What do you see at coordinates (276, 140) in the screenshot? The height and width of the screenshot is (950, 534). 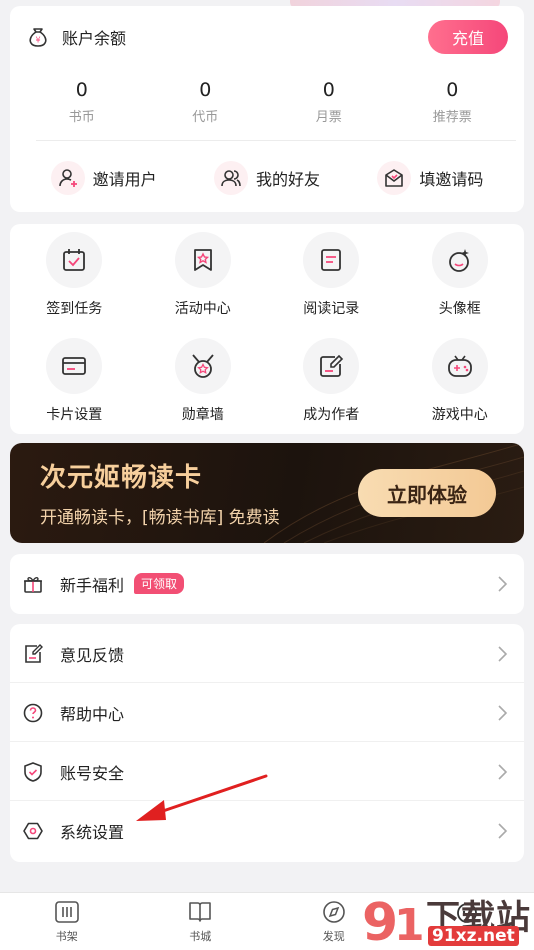 I see `divider` at bounding box center [276, 140].